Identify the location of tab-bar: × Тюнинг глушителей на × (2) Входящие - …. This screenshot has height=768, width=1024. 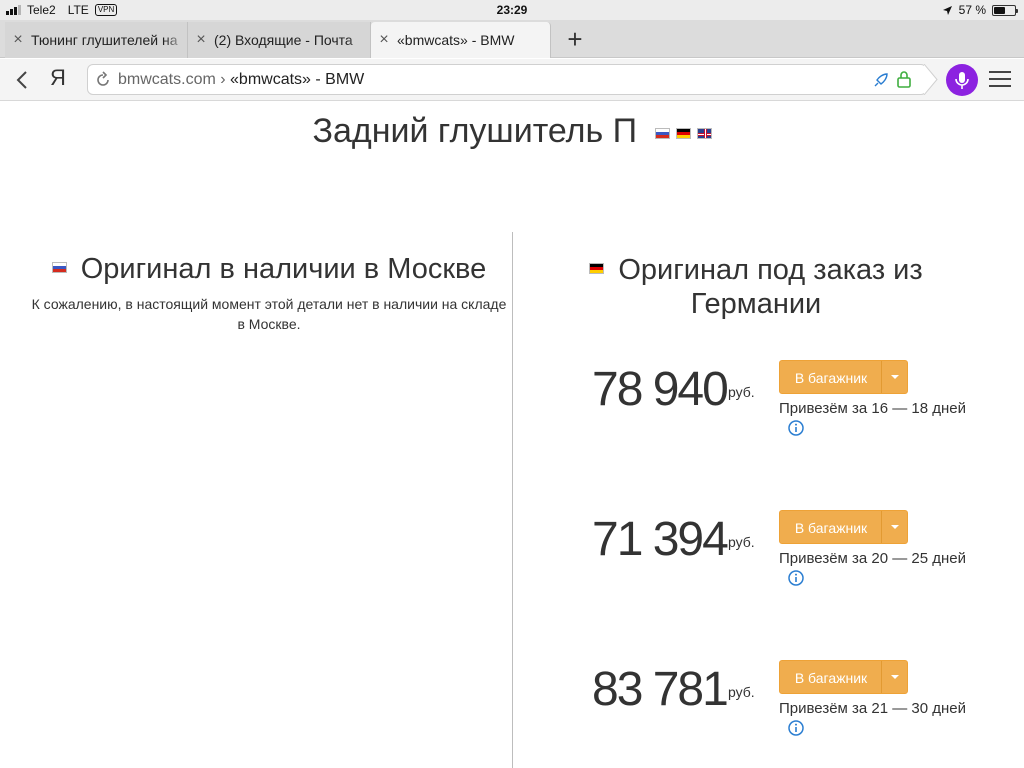
(512, 39).